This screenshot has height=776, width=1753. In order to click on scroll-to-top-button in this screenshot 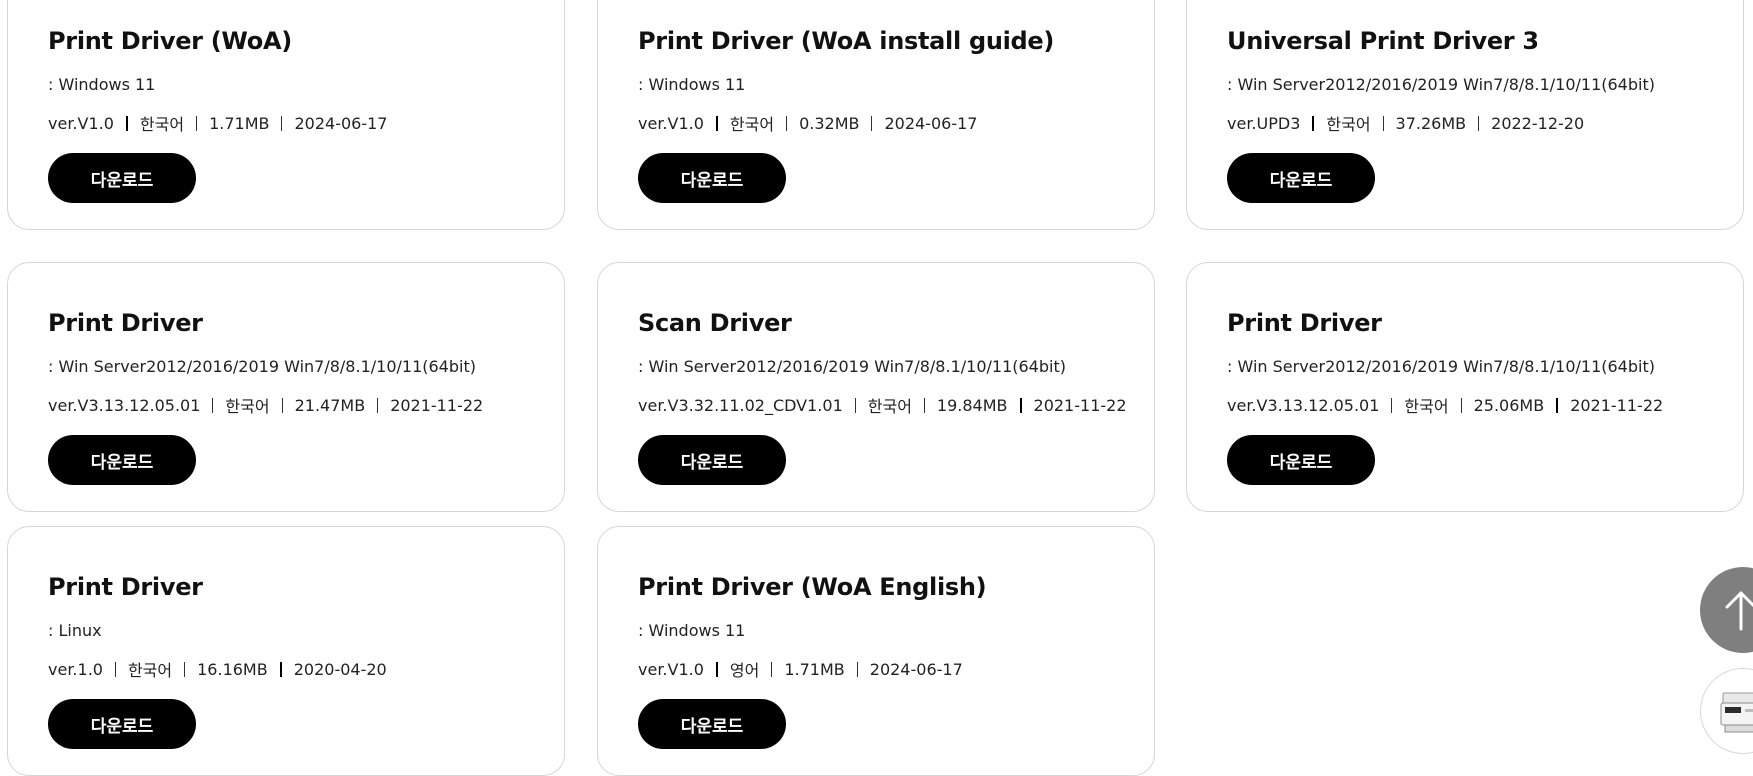, I will do `click(1726, 610)`.